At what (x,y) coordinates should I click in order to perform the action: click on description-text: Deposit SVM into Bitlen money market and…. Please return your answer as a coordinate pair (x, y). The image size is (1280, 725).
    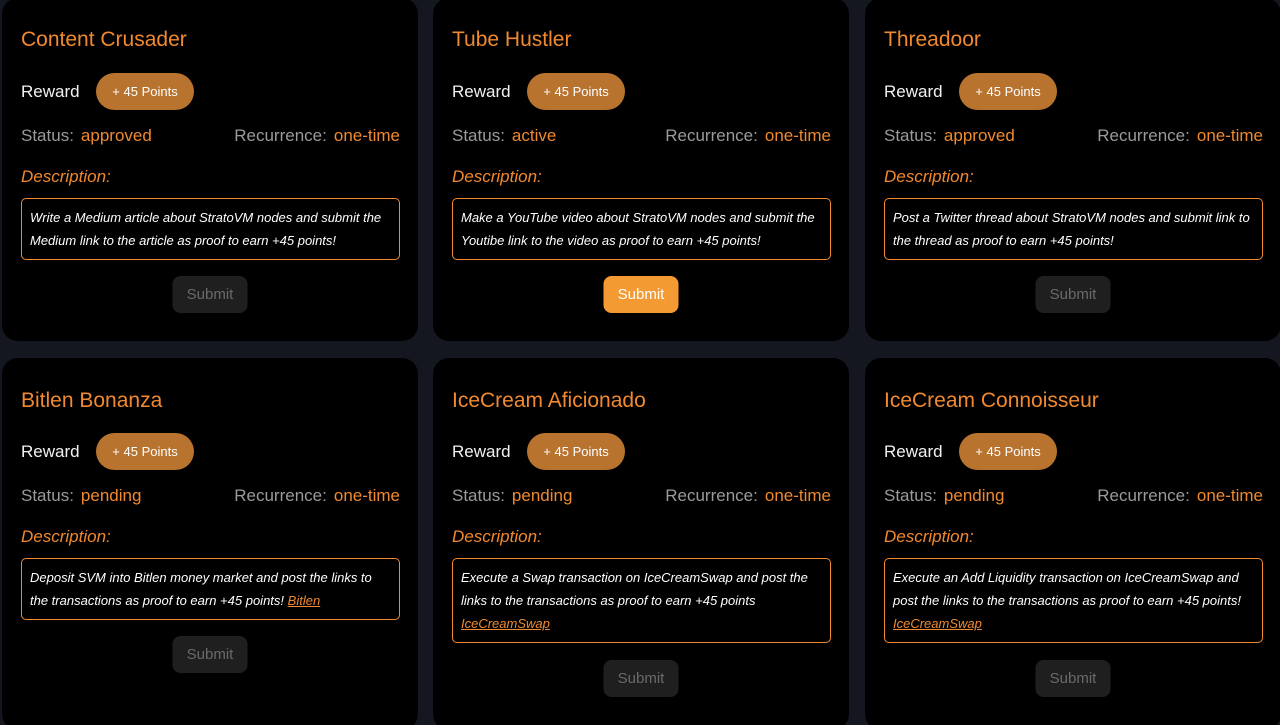
    Looking at the image, I should click on (201, 589).